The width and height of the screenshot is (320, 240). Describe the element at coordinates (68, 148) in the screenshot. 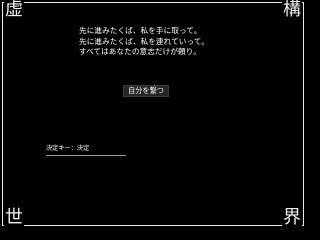

I see `key-hint: 決定キー：決定` at that location.